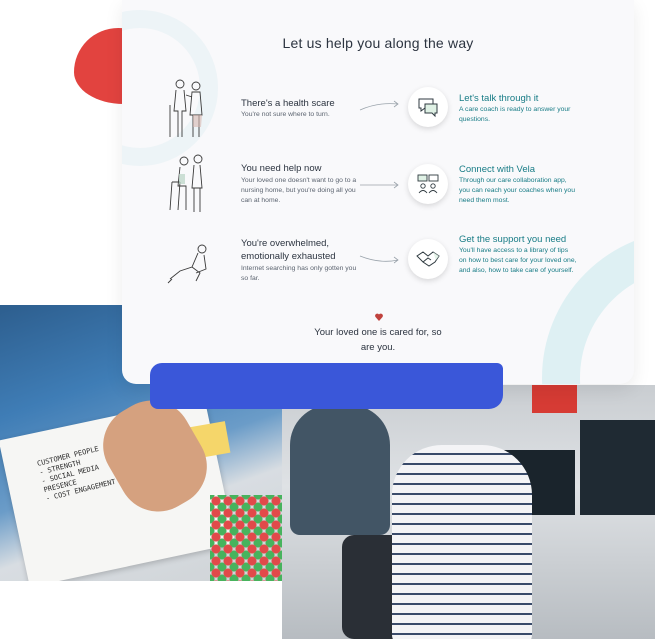 The width and height of the screenshot is (655, 639). What do you see at coordinates (428, 107) in the screenshot?
I see `chat-bubbles-icon` at bounding box center [428, 107].